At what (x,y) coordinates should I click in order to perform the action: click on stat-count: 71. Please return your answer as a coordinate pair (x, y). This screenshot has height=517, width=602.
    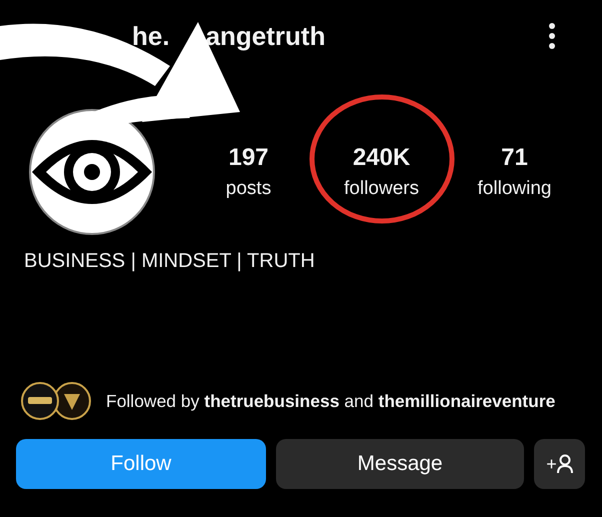
    Looking at the image, I should click on (514, 158).